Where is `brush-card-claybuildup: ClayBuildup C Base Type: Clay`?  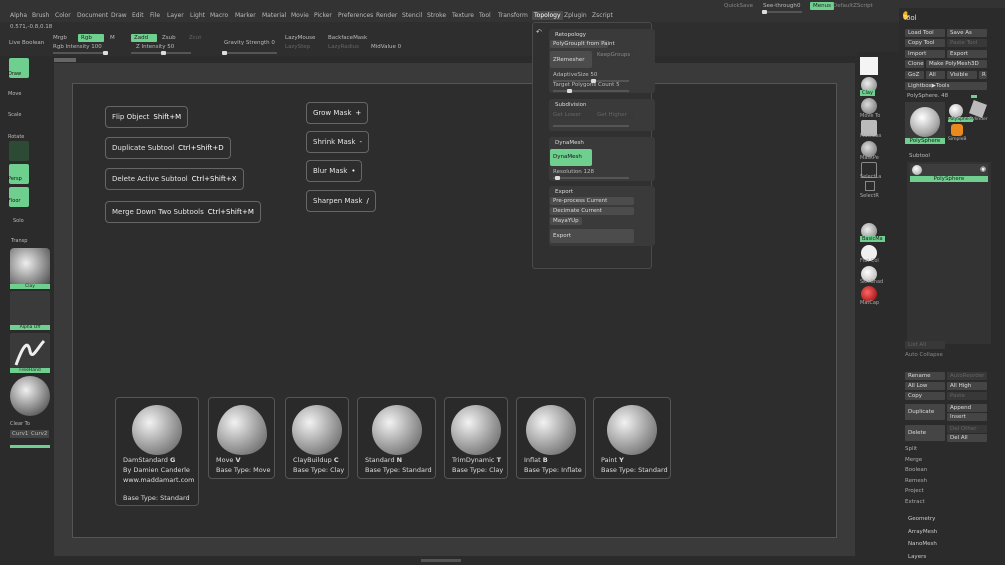 brush-card-claybuildup: ClayBuildup C Base Type: Clay is located at coordinates (317, 438).